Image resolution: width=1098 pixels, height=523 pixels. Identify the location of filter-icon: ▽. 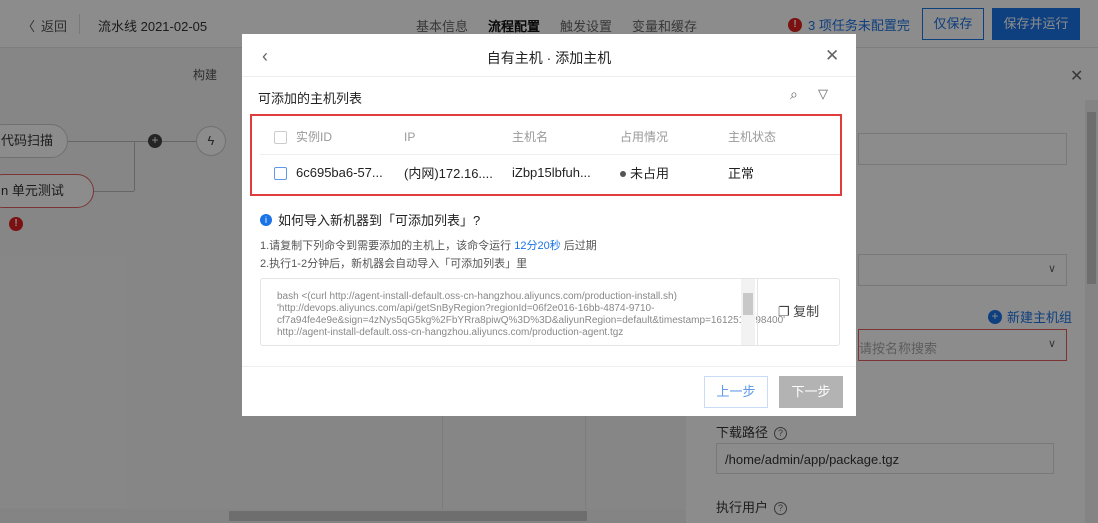
(823, 94).